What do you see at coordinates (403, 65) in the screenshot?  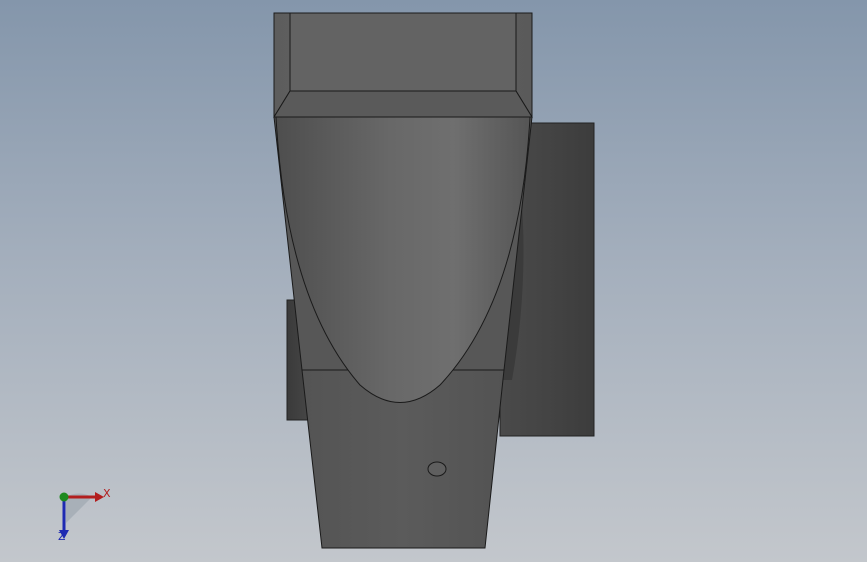 I see `top-housing` at bounding box center [403, 65].